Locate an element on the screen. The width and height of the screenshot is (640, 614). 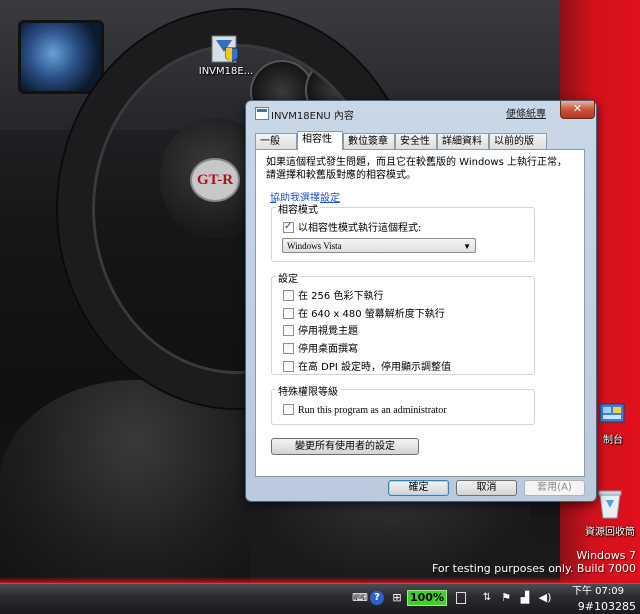
sticky-notes-label: 便條紙專 is located at coordinates (526, 114).